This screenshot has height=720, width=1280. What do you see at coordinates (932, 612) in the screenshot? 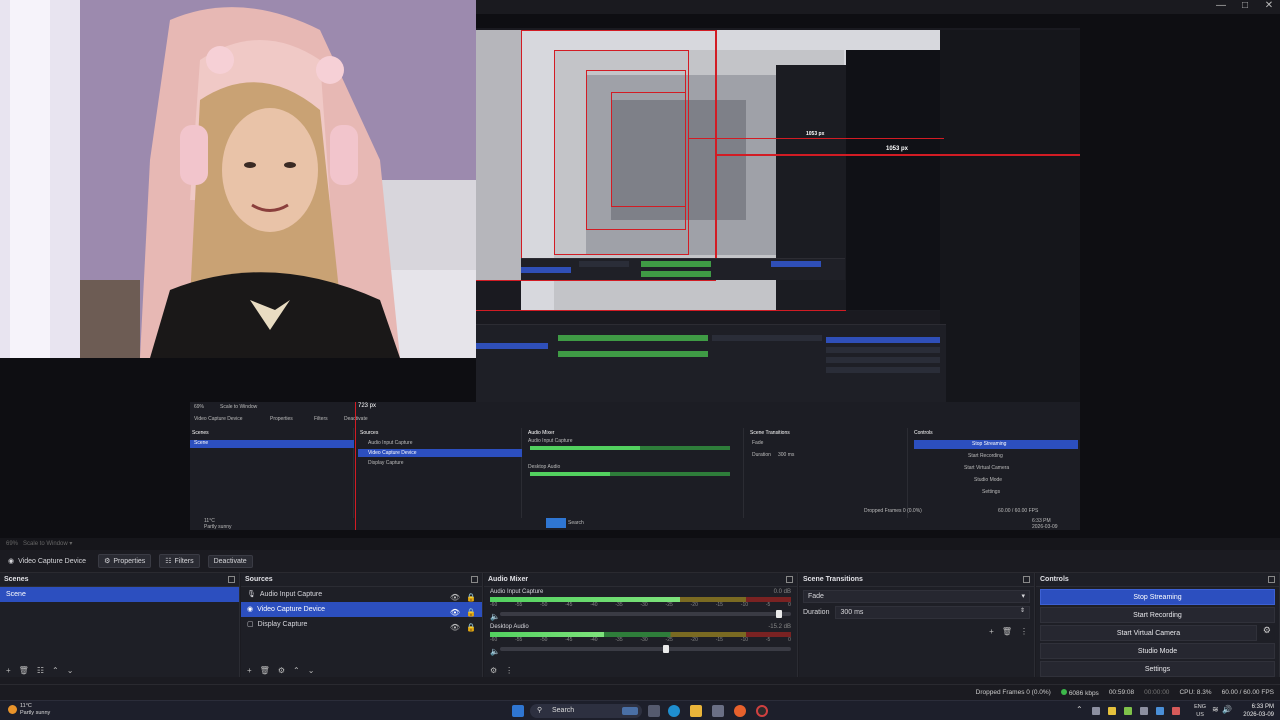
I see `duration-field: 300 ms ⇕` at bounding box center [932, 612].